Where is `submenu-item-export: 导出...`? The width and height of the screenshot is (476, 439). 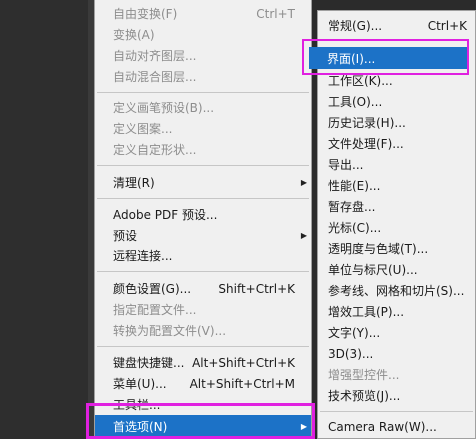 submenu-item-export: 导出... is located at coordinates (396, 164).